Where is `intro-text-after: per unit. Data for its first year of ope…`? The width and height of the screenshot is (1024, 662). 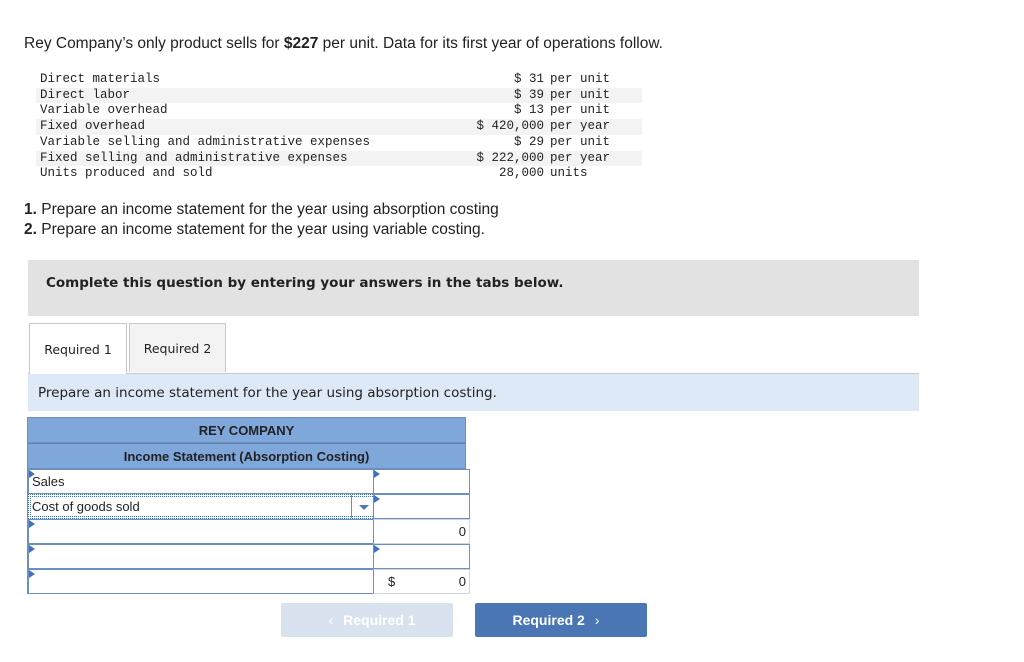
intro-text-after: per unit. Data for its first year of ope… is located at coordinates (490, 43).